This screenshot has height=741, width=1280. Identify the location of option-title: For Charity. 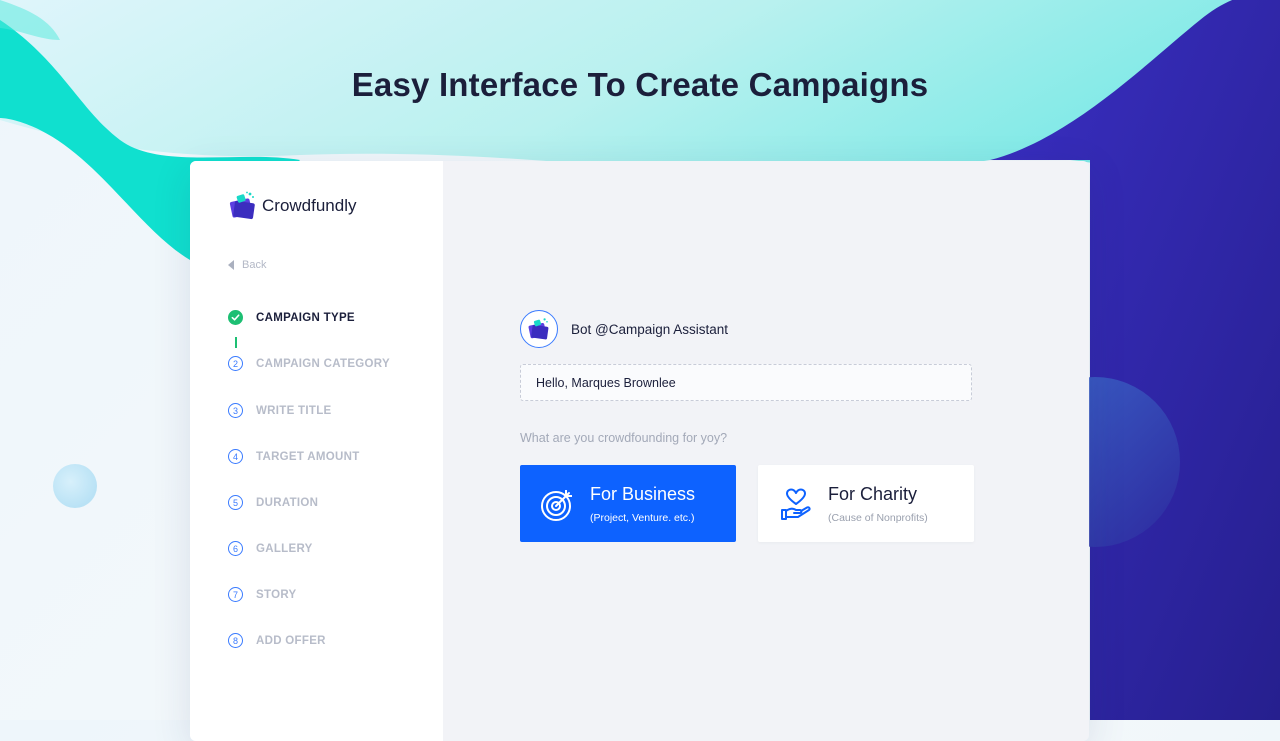
(873, 493).